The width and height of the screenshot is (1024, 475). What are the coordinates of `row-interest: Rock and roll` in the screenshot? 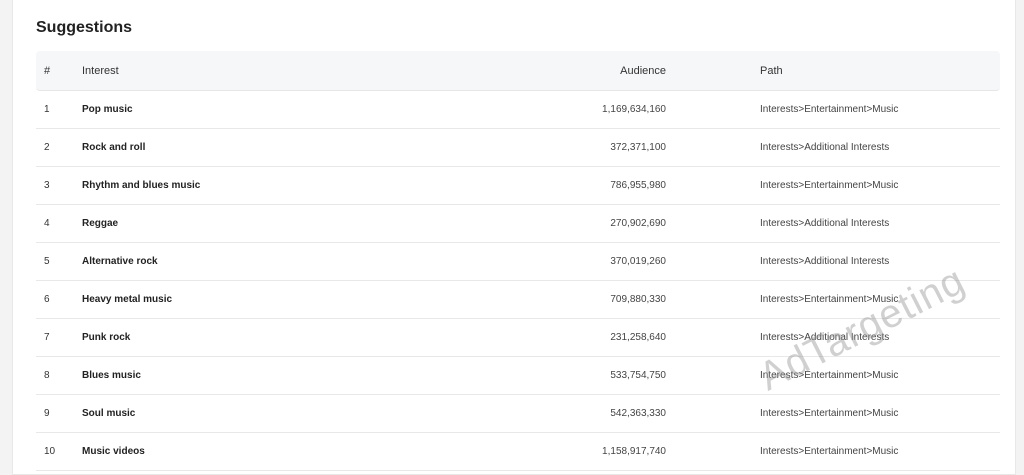 It's located at (114, 147).